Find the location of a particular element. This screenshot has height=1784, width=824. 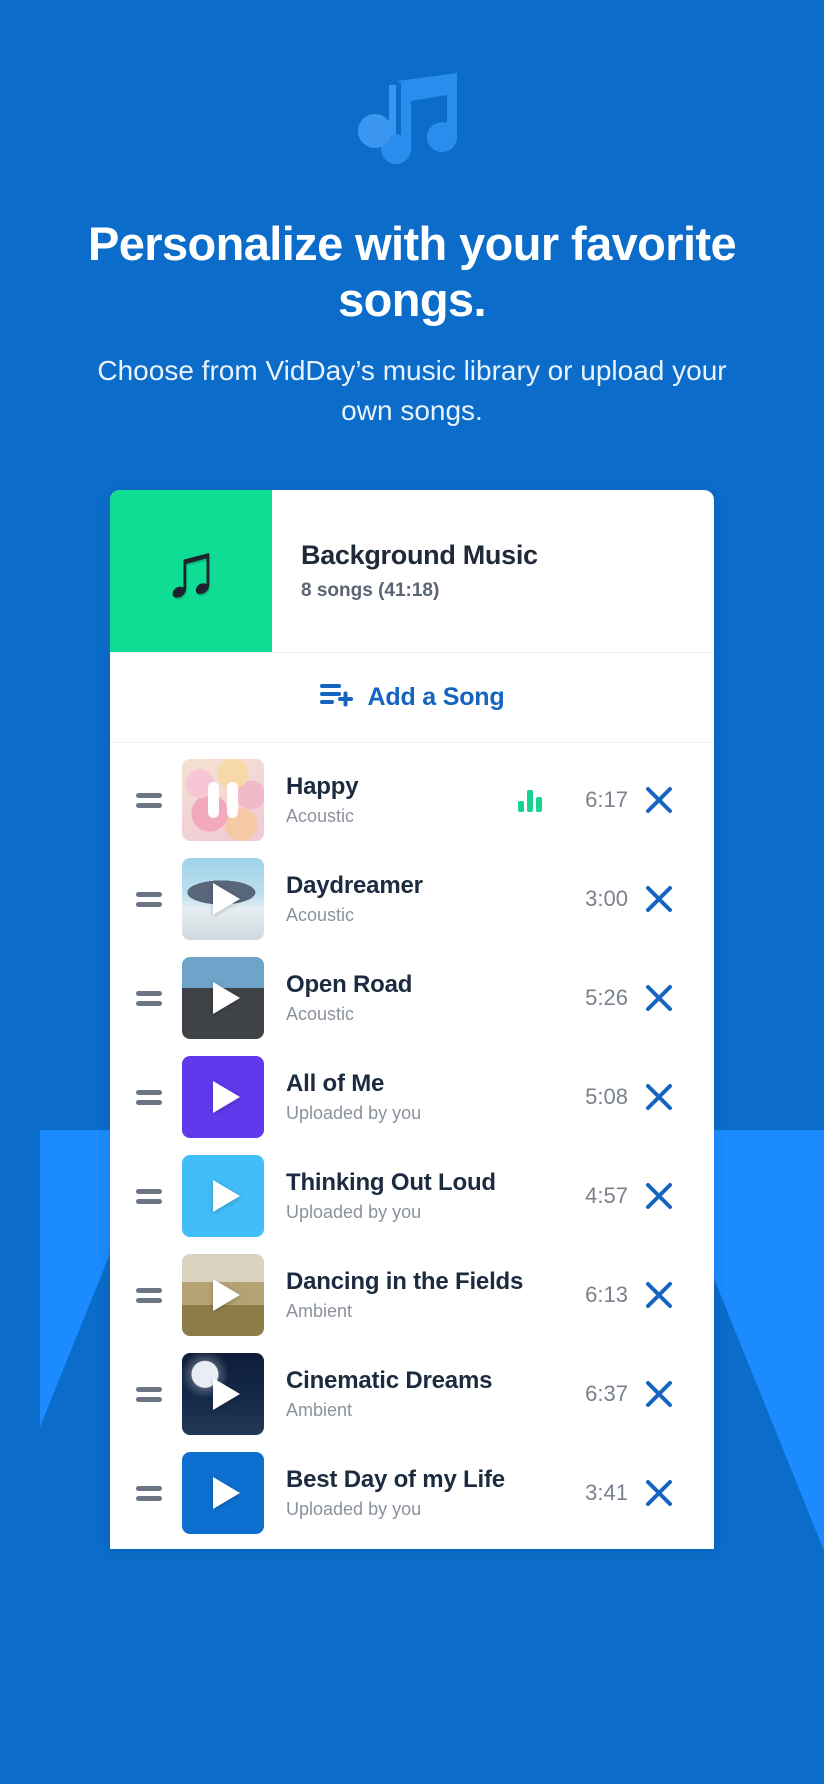

song-row: All of Me Uploaded by you 5:08 is located at coordinates (412, 1097).